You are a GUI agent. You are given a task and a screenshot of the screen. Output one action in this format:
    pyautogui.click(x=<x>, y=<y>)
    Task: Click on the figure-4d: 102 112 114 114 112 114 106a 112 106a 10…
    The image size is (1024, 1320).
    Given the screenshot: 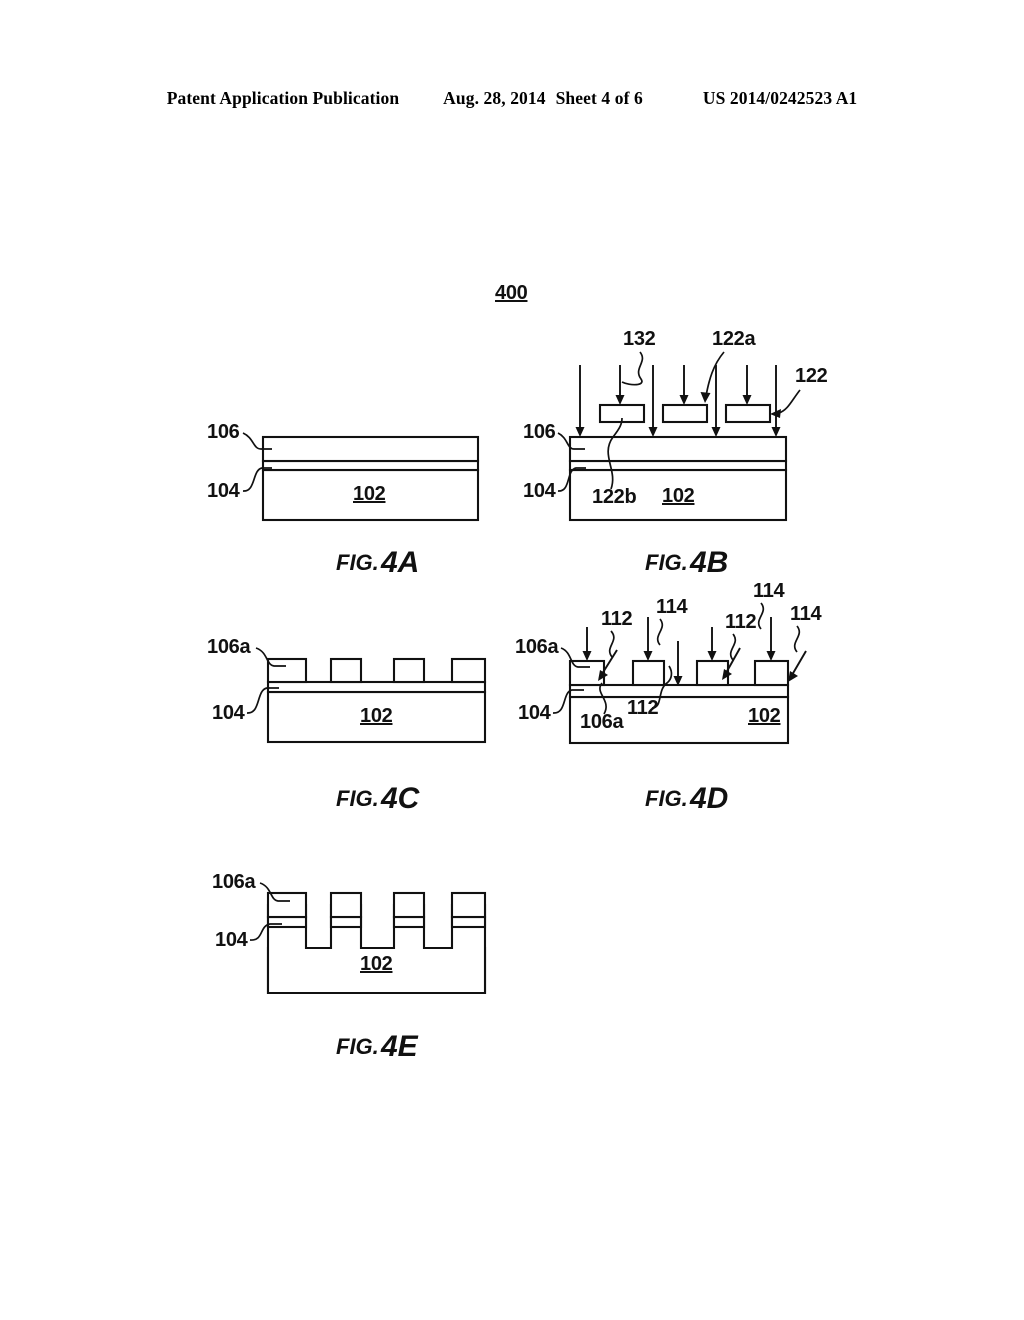 What is the action you would take?
    pyautogui.click(x=669, y=697)
    